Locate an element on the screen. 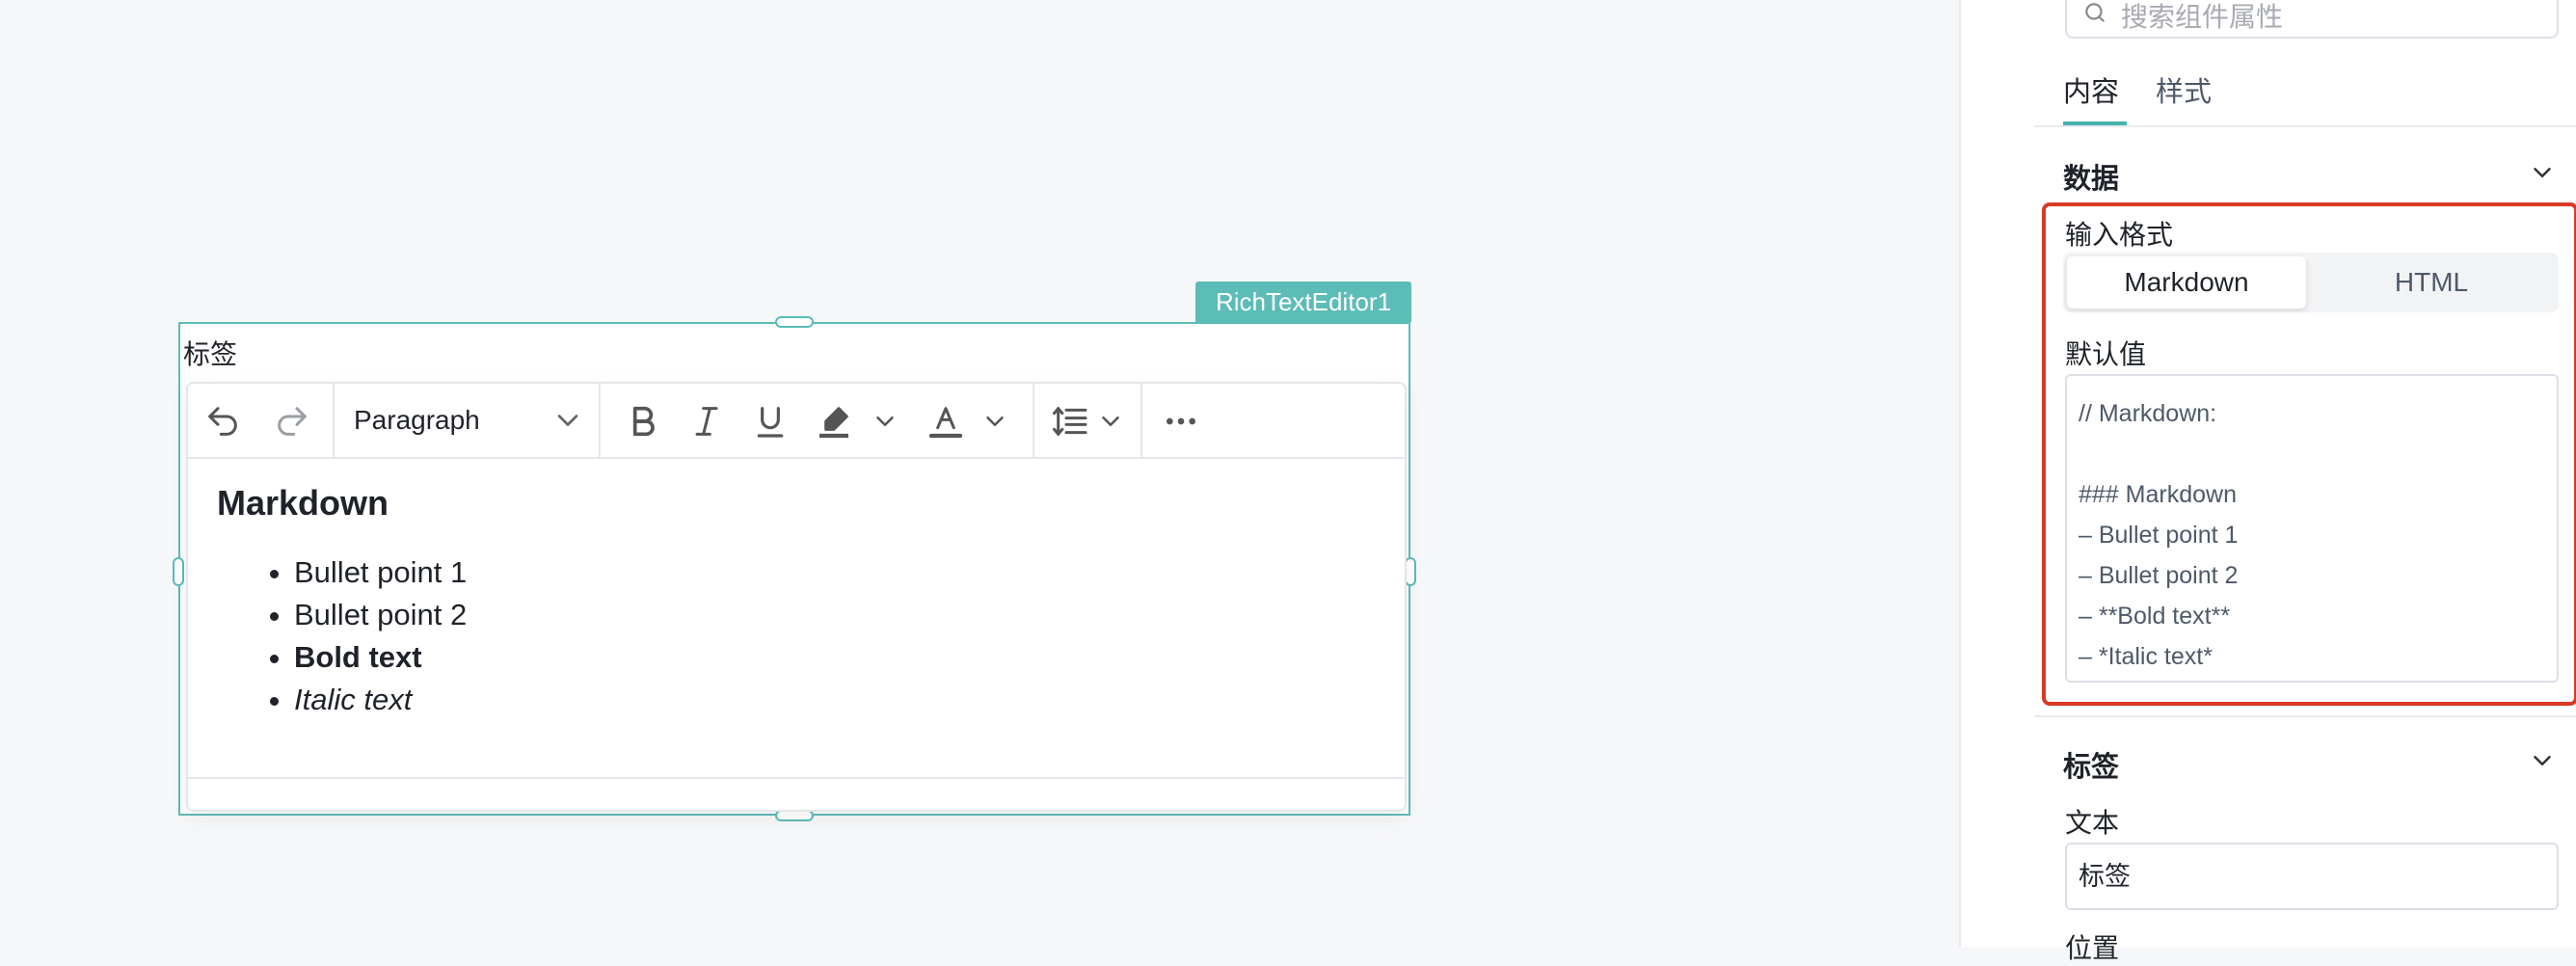  search-icon is located at coordinates (2095, 13).